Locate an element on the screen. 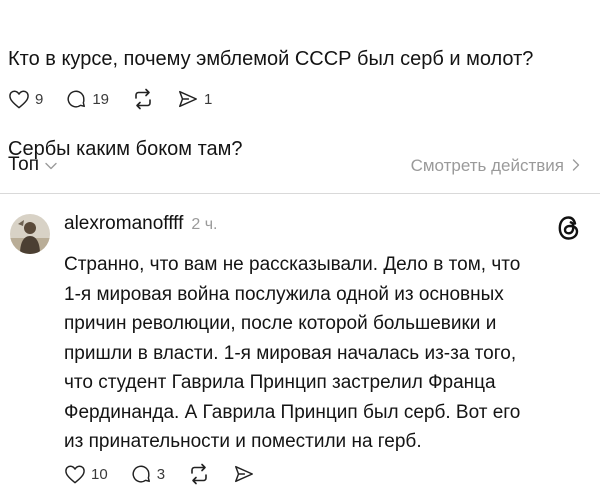 This screenshot has width=600, height=500. timestamp: 2 ч. is located at coordinates (204, 224).